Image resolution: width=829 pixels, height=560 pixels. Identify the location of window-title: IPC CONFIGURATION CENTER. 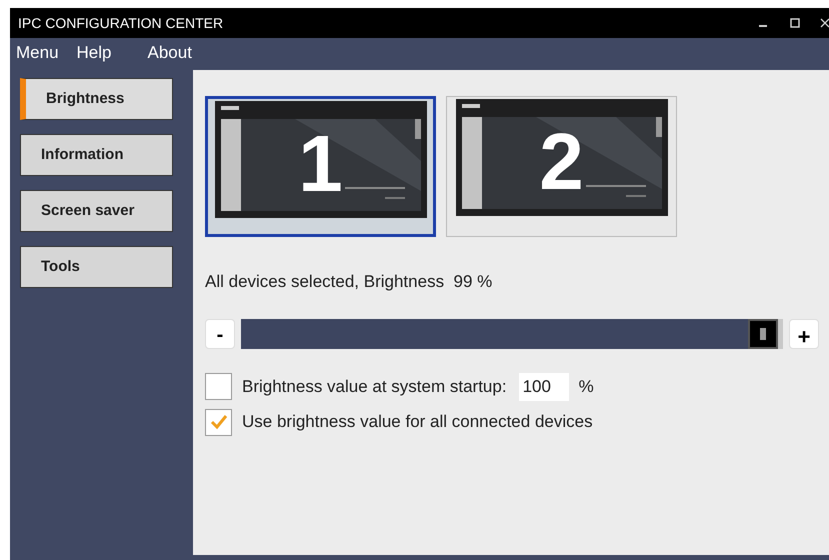
(121, 23).